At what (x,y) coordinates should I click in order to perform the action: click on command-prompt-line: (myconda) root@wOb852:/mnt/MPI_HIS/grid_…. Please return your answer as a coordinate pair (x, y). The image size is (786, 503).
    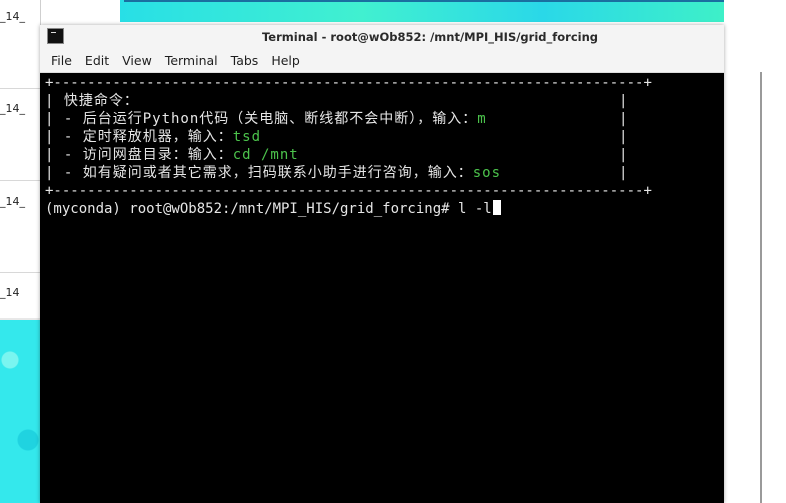
    Looking at the image, I should click on (273, 209).